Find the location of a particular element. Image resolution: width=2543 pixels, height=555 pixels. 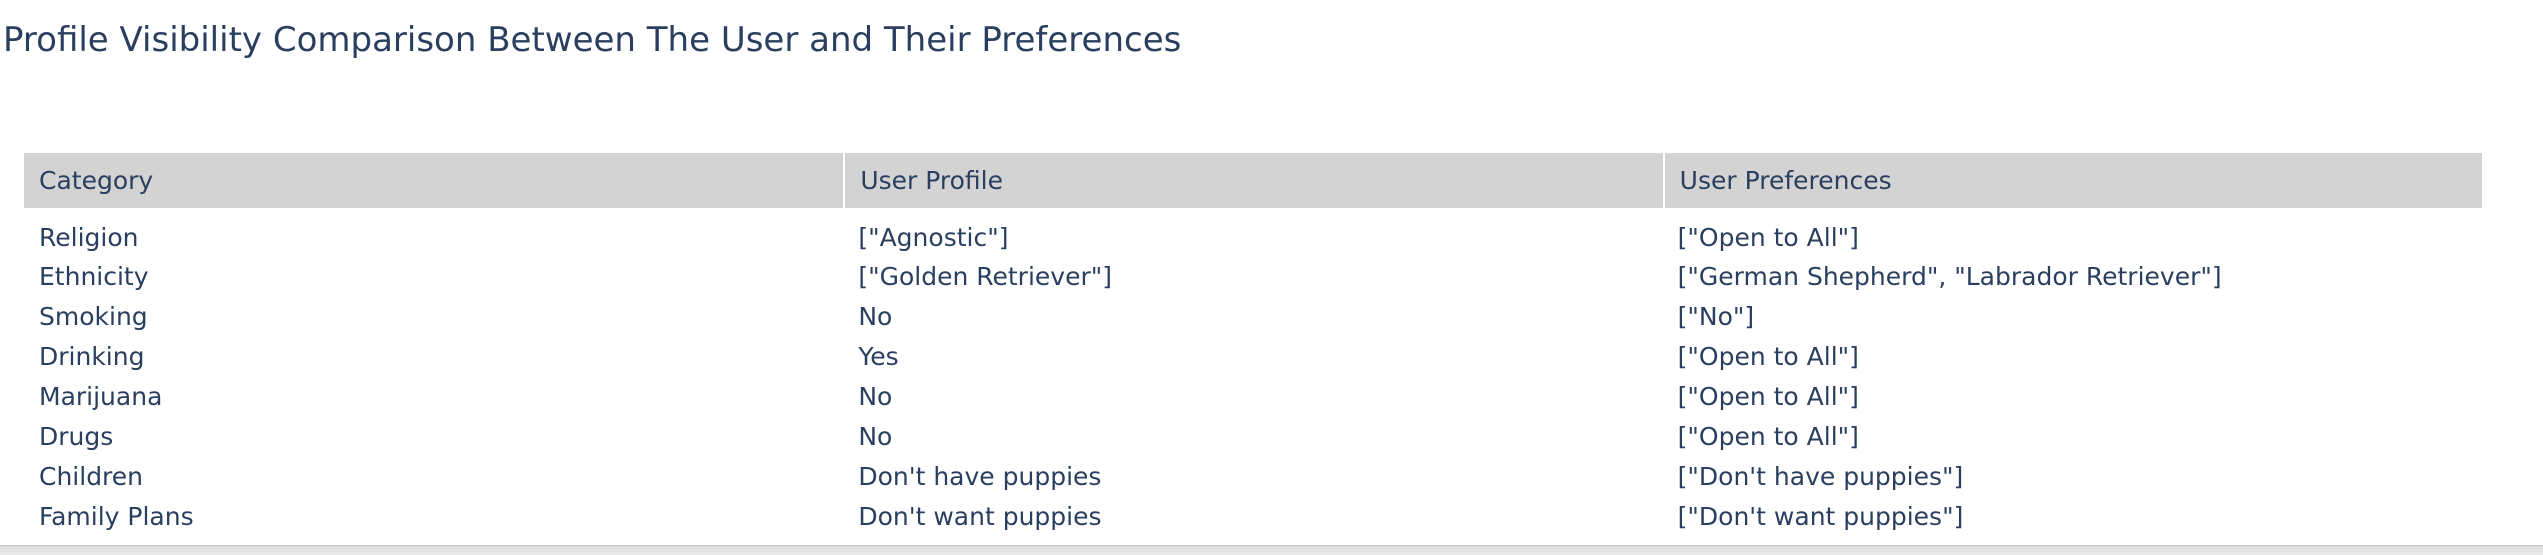

table-row: Marijuana No ["Open to All"] is located at coordinates (1253, 396).